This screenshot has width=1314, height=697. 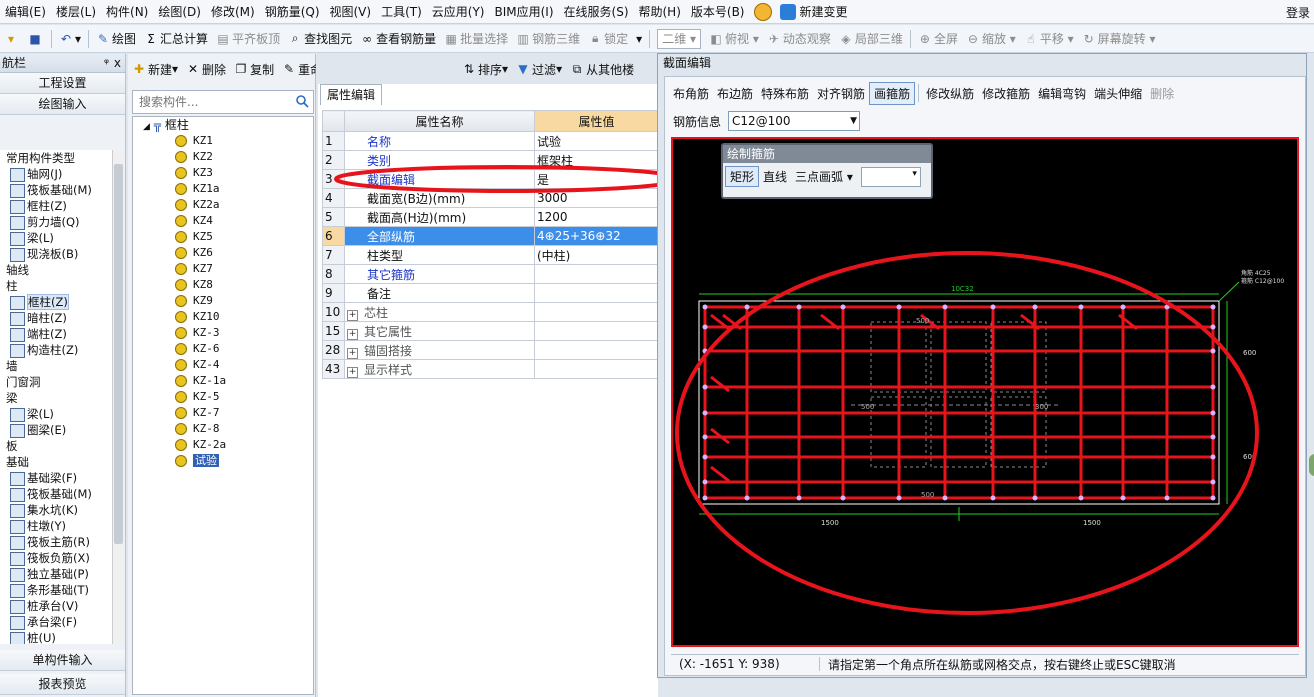 What do you see at coordinates (56, 254) in the screenshot?
I see `nav-item: 现浇板(B)` at bounding box center [56, 254].